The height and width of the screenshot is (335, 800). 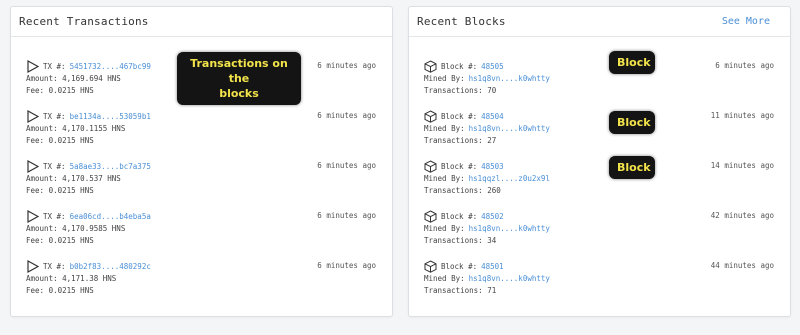 I want to click on callout-line: Transactions on the, so click(x=239, y=71).